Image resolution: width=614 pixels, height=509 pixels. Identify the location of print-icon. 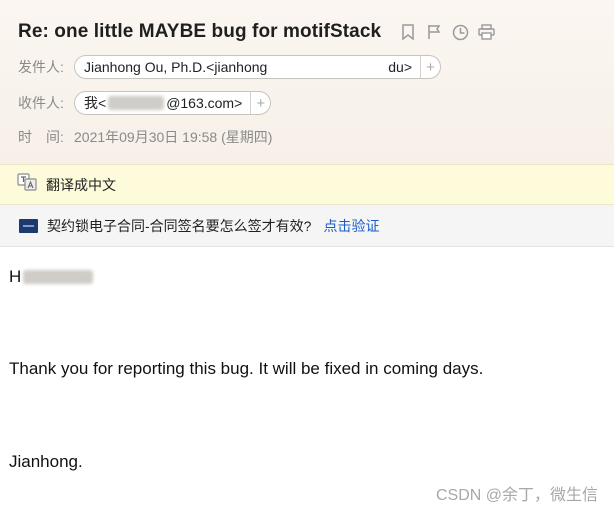
(486, 32).